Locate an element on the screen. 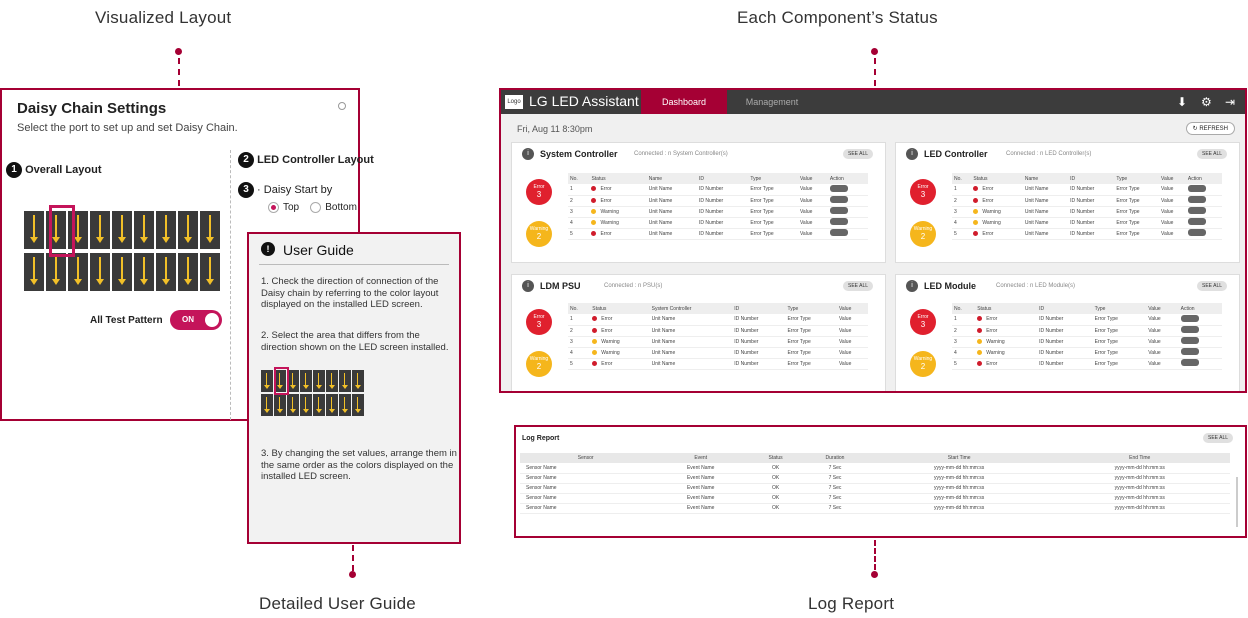  column-header: Sensor is located at coordinates (586, 458).